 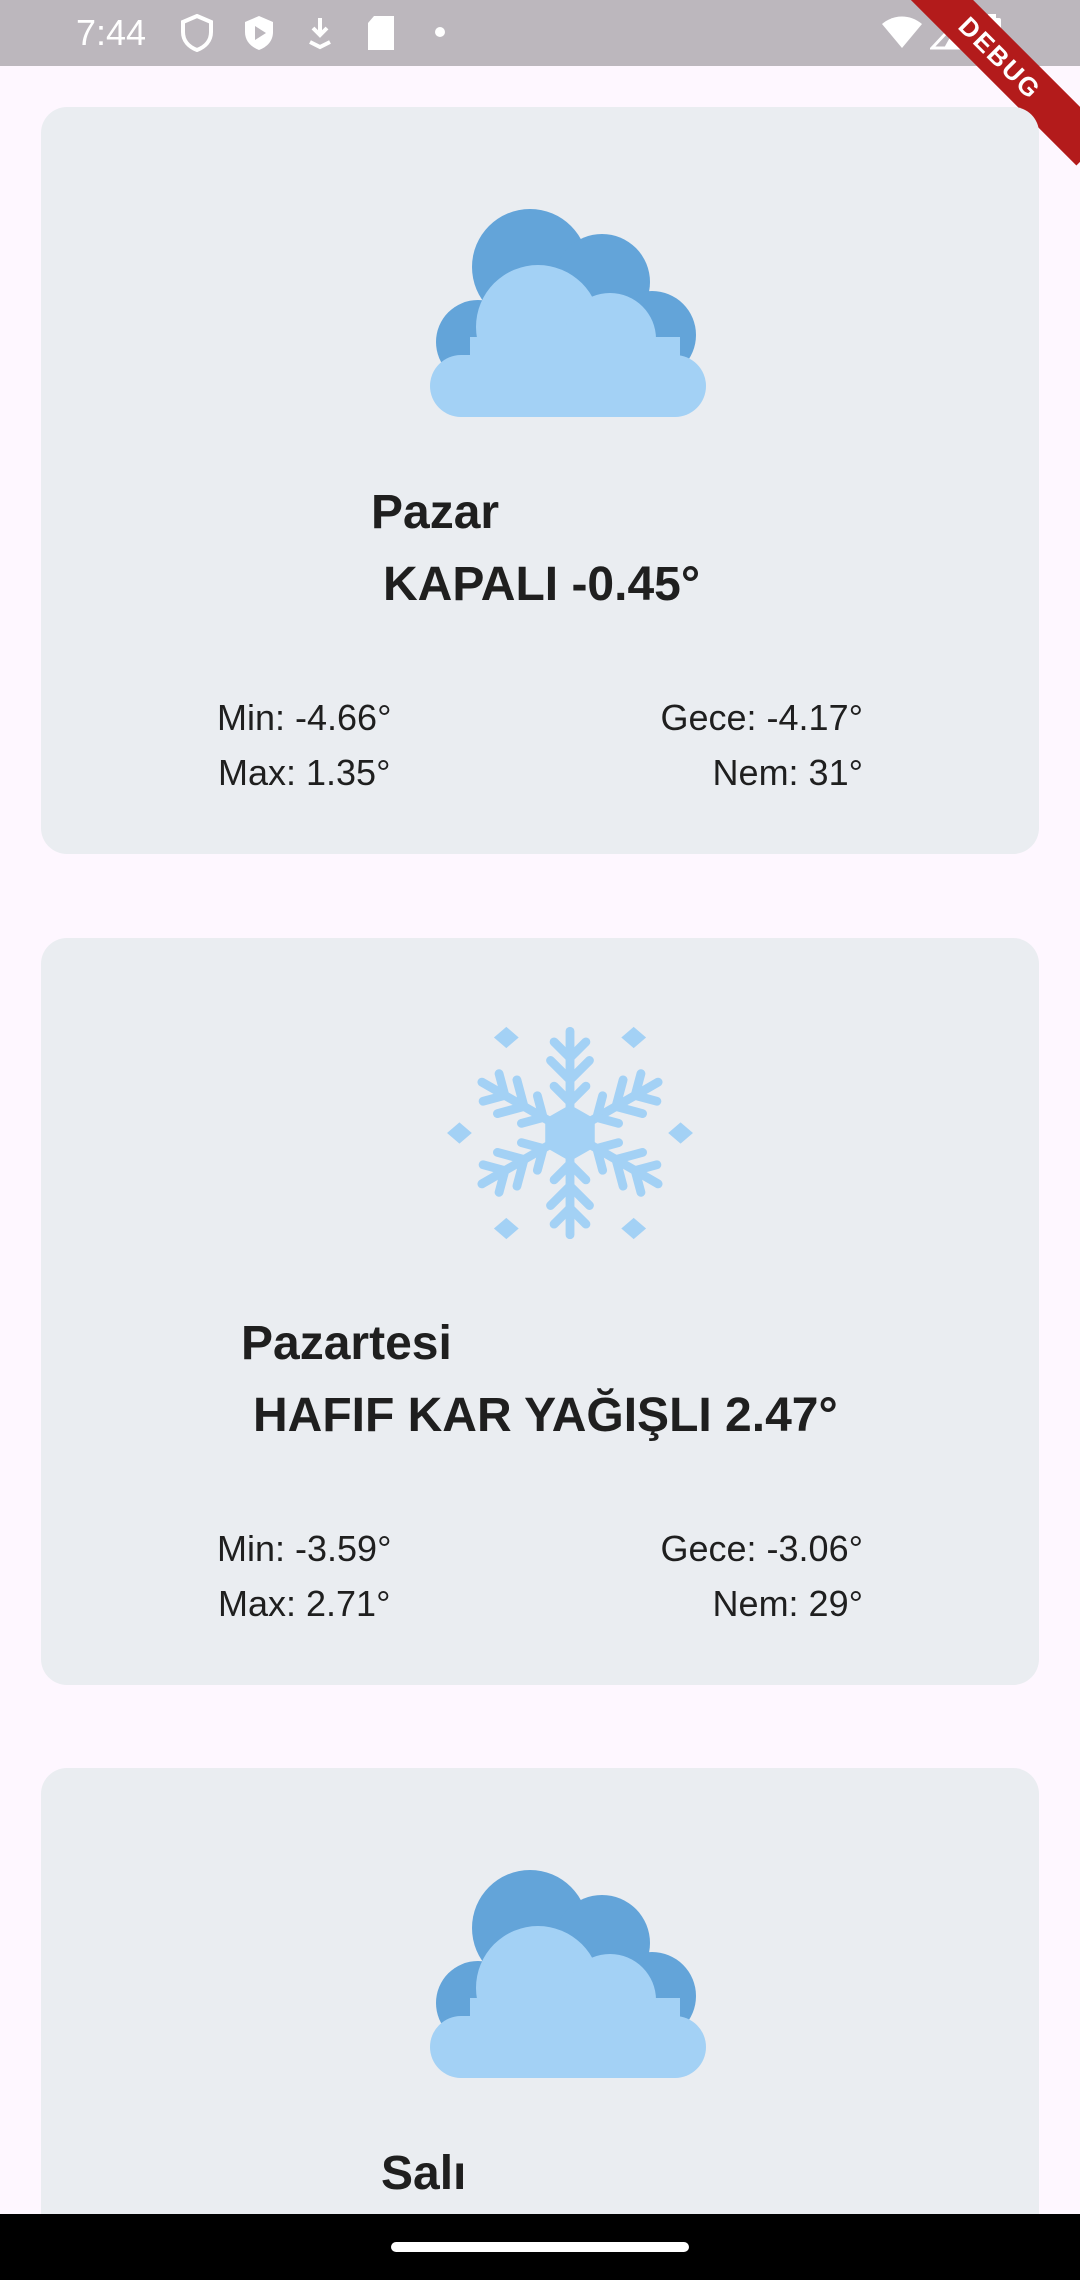 What do you see at coordinates (762, 1548) in the screenshot?
I see `night-temp: Gece: -3.06°` at bounding box center [762, 1548].